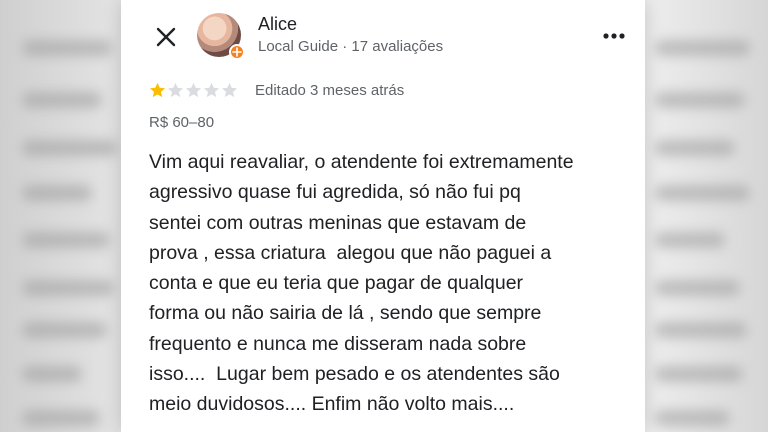 The height and width of the screenshot is (432, 768). I want to click on price-range: R$ 60–80, so click(182, 122).